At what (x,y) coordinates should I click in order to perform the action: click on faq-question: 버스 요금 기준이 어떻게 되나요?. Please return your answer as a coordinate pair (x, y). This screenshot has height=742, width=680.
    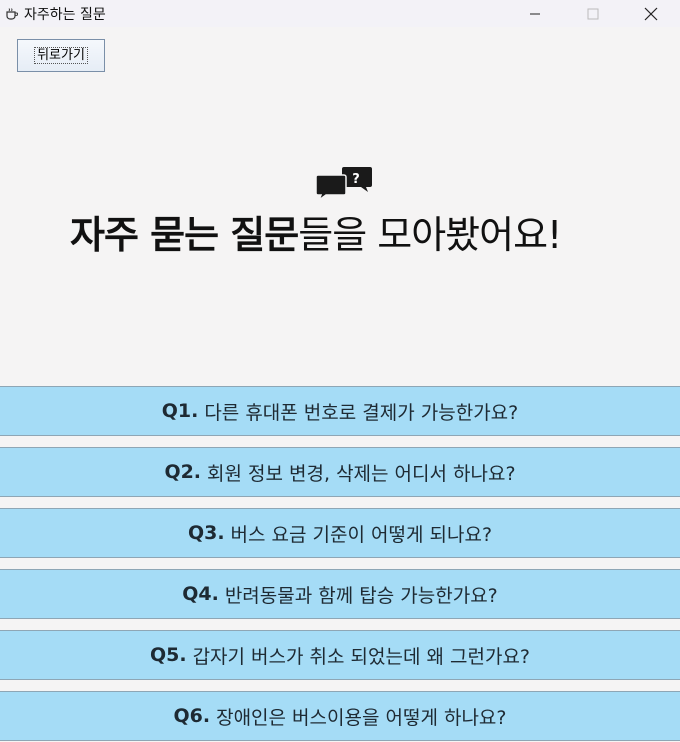
    Looking at the image, I should click on (361, 534).